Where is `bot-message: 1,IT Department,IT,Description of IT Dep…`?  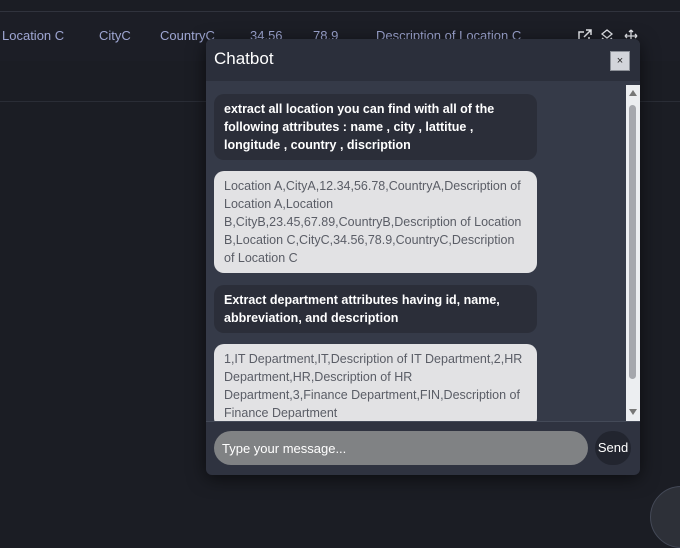 bot-message: 1,IT Department,IT,Description of IT Dep… is located at coordinates (375, 382).